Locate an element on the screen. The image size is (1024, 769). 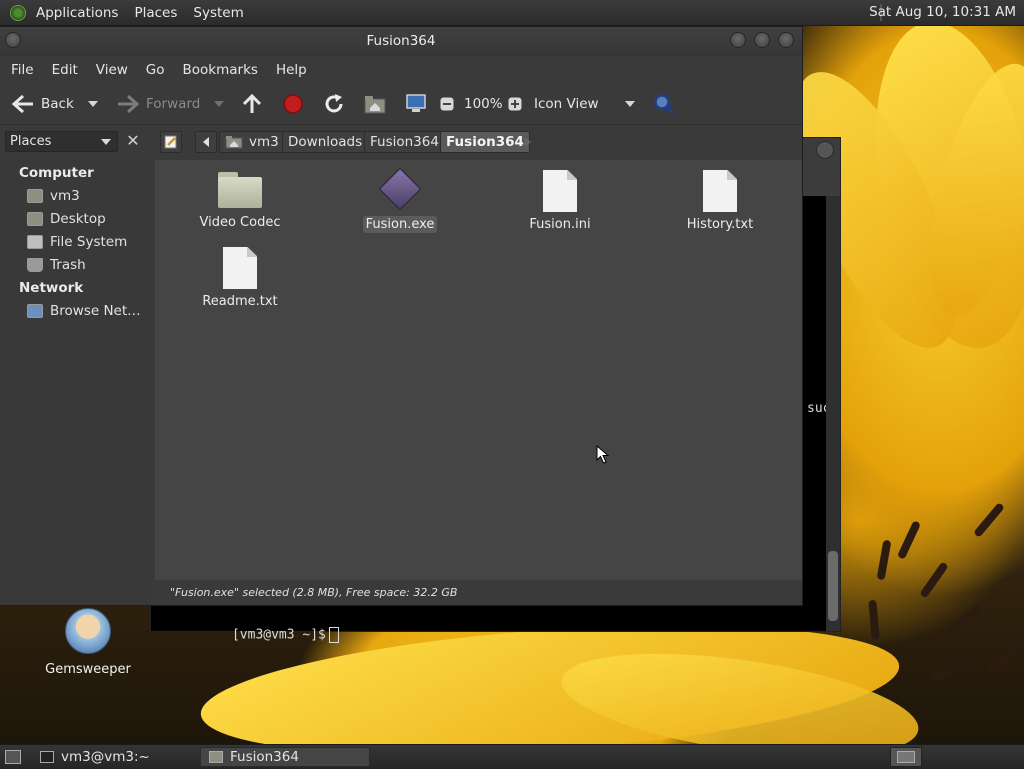
home-button is located at coordinates (375, 104).